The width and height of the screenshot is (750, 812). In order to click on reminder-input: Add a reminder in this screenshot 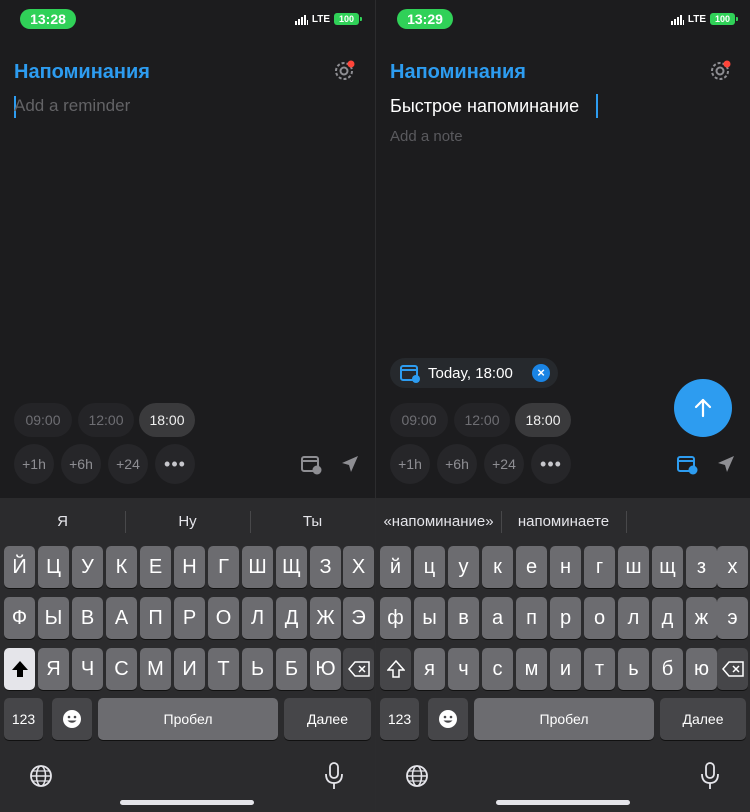, I will do `click(72, 106)`.